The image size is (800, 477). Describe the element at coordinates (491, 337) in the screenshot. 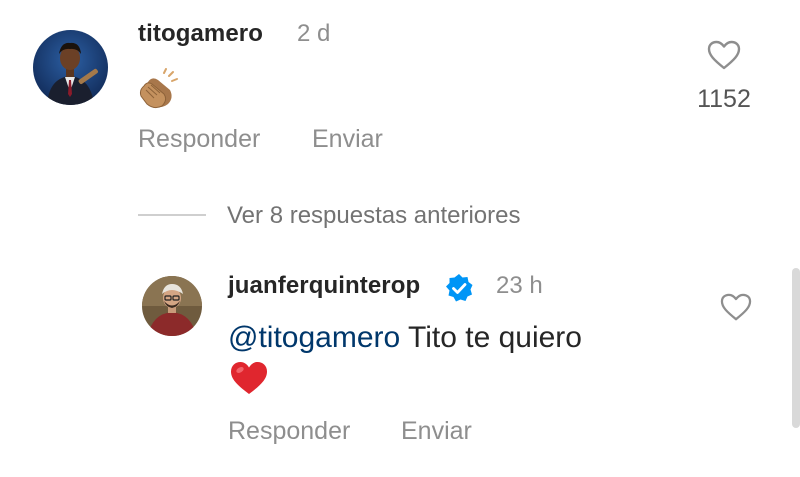

I see `reply-text-body: Tito te quiero` at that location.